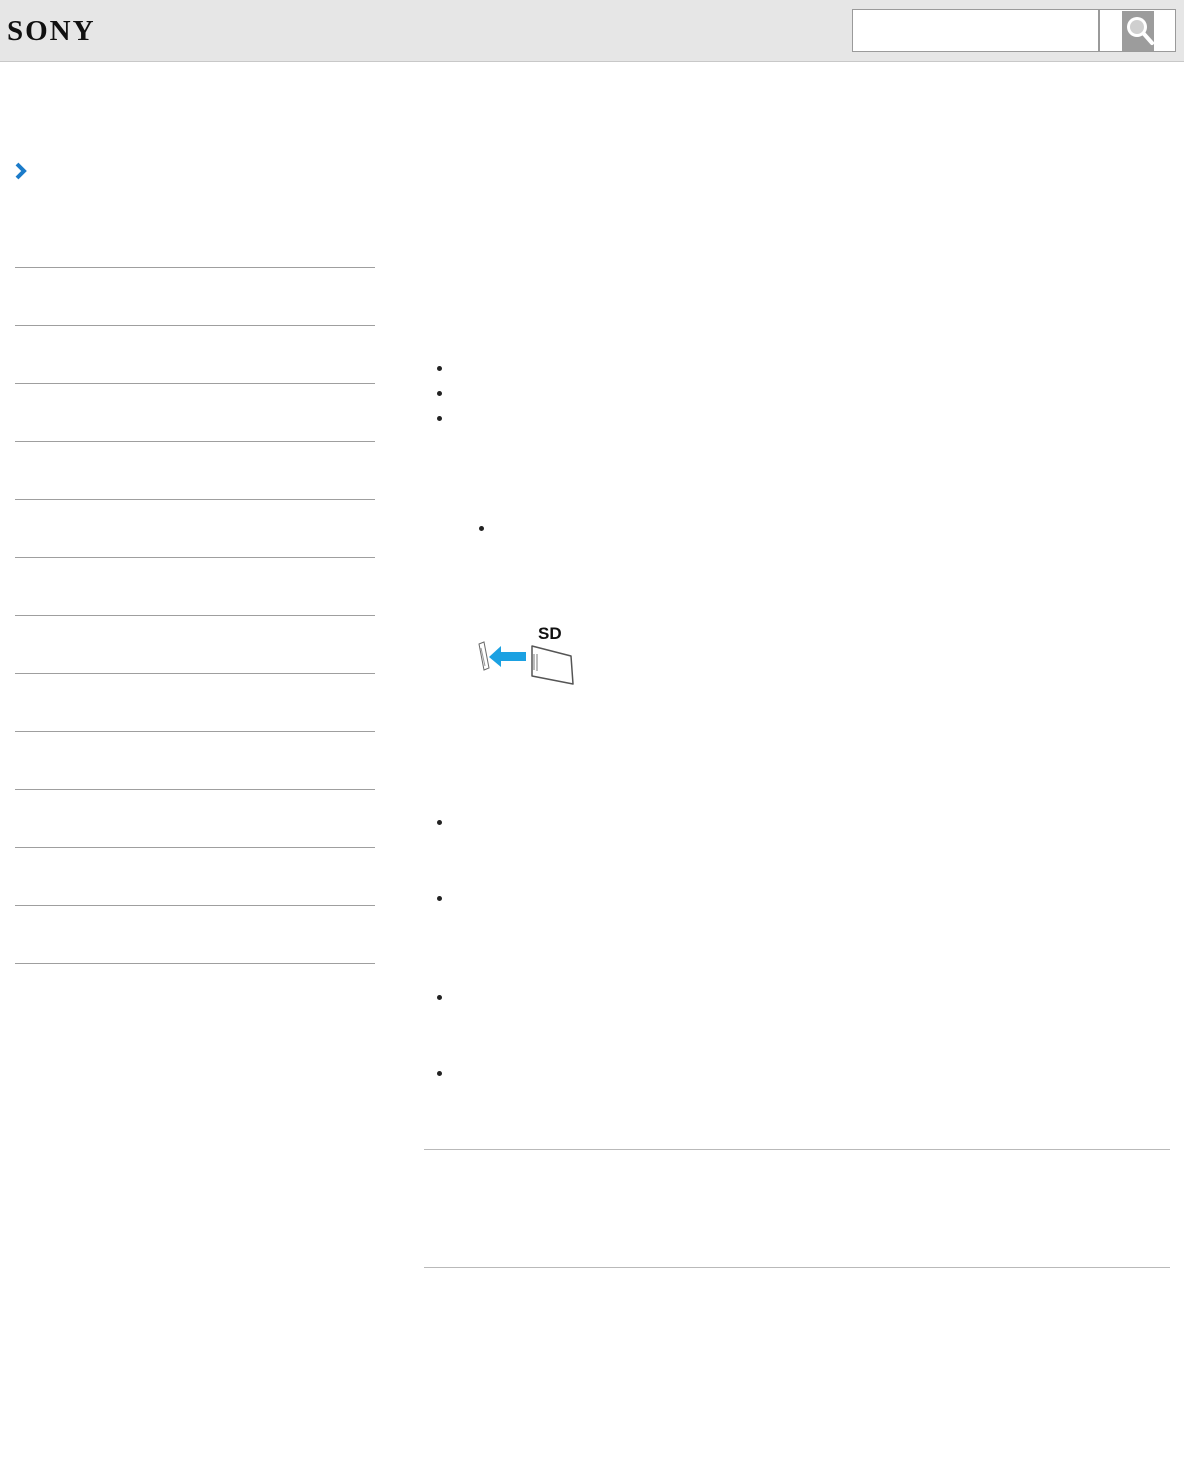  I want to click on search-input, so click(975, 30).